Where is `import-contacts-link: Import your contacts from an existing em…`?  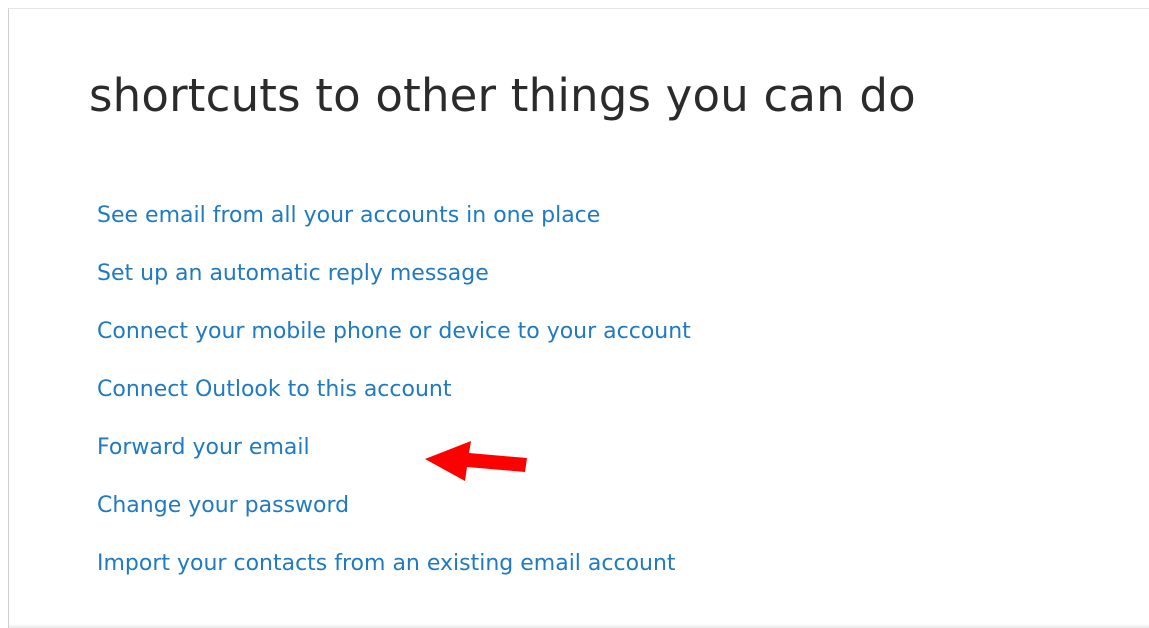 import-contacts-link: Import your contacts from an existing em… is located at coordinates (386, 564).